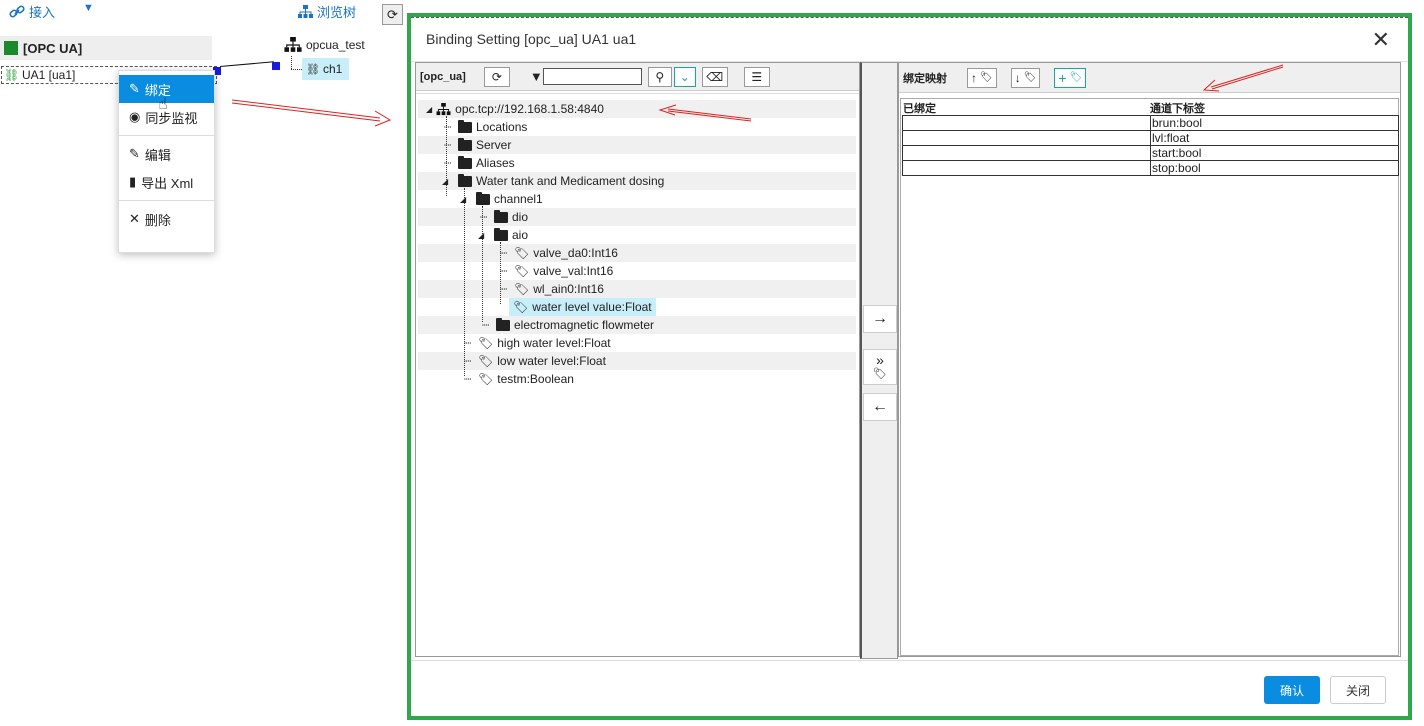 The height and width of the screenshot is (726, 1424). Describe the element at coordinates (291, 62) in the screenshot. I see `tree-line` at that location.